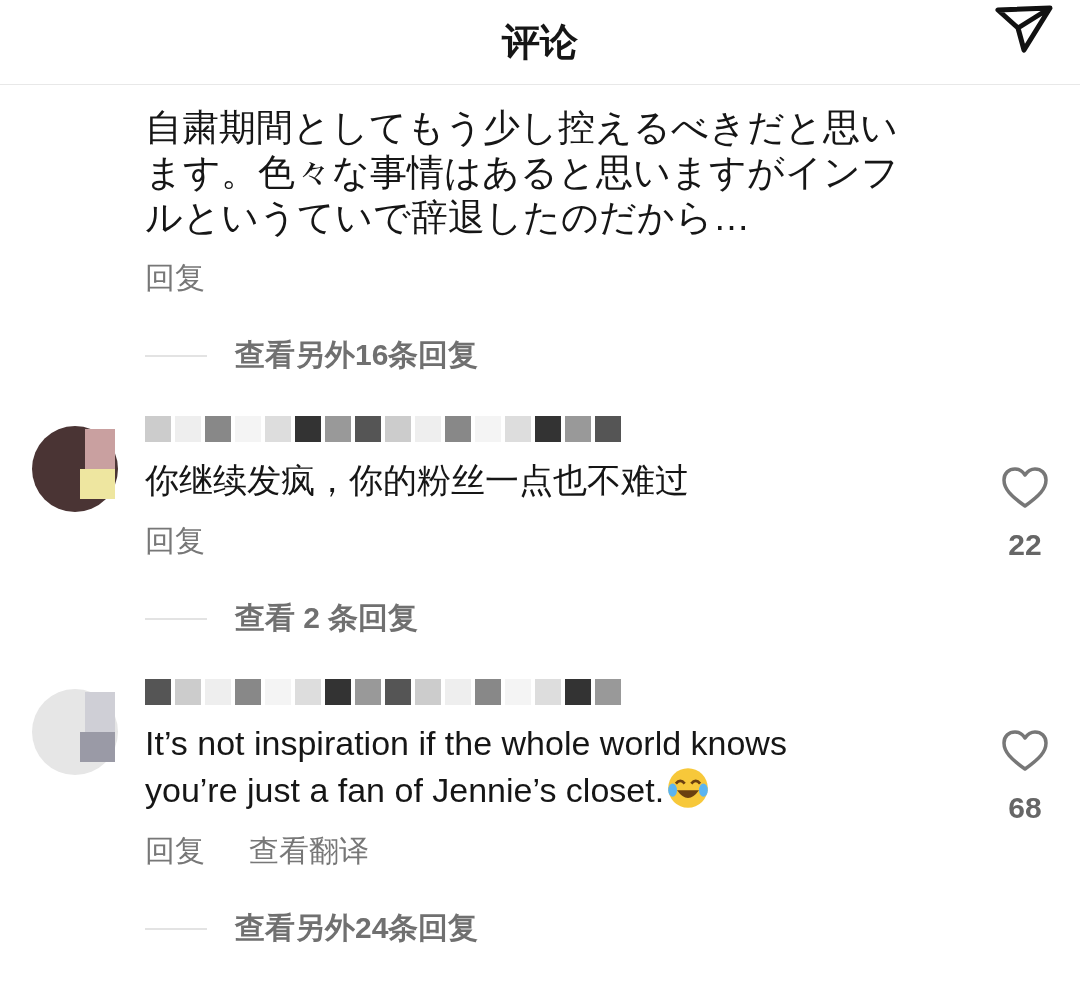  What do you see at coordinates (357, 928) in the screenshot?
I see `view-replies-link: 查看另外24条回复` at bounding box center [357, 928].